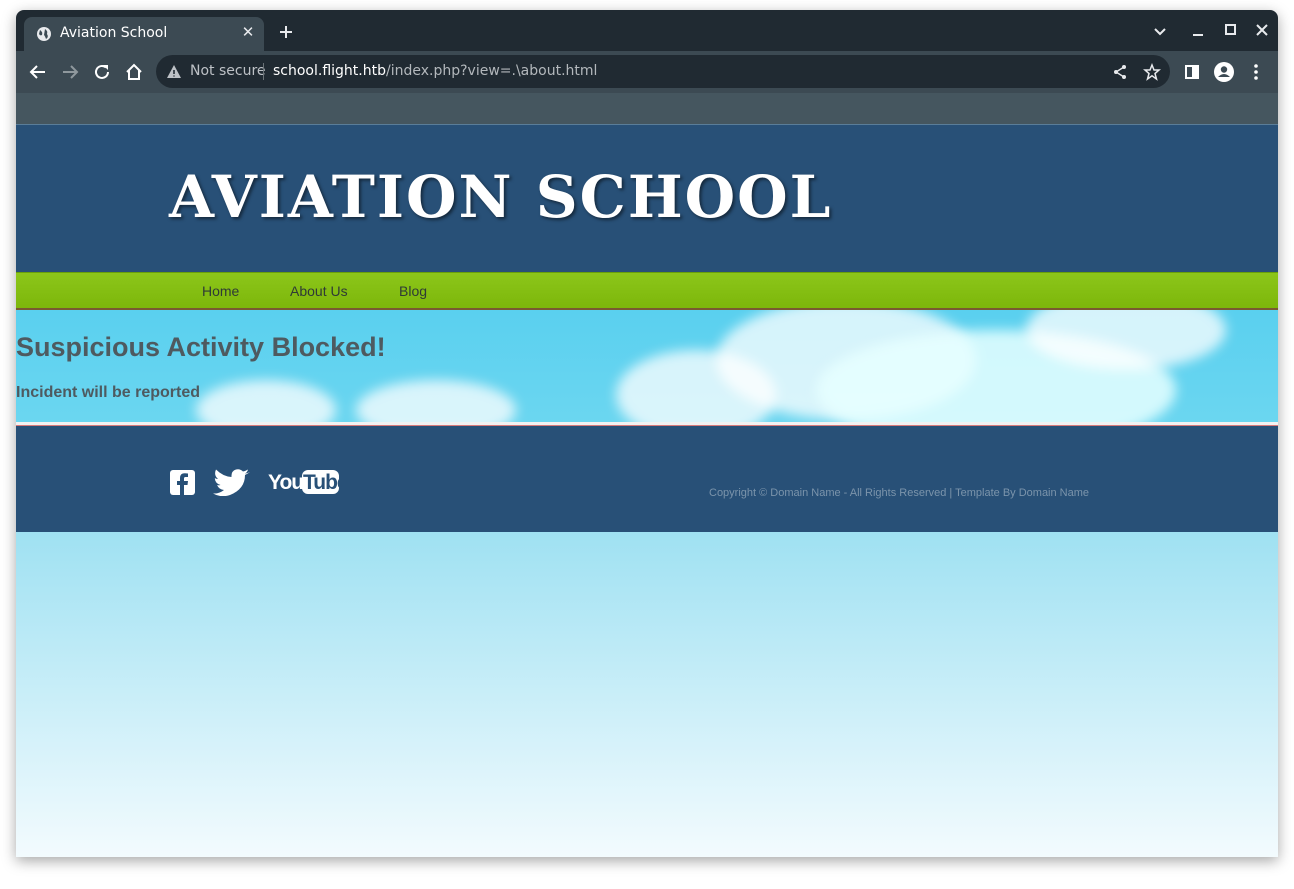 This screenshot has width=1294, height=889. What do you see at coordinates (174, 72) in the screenshot?
I see `warning-icon` at bounding box center [174, 72].